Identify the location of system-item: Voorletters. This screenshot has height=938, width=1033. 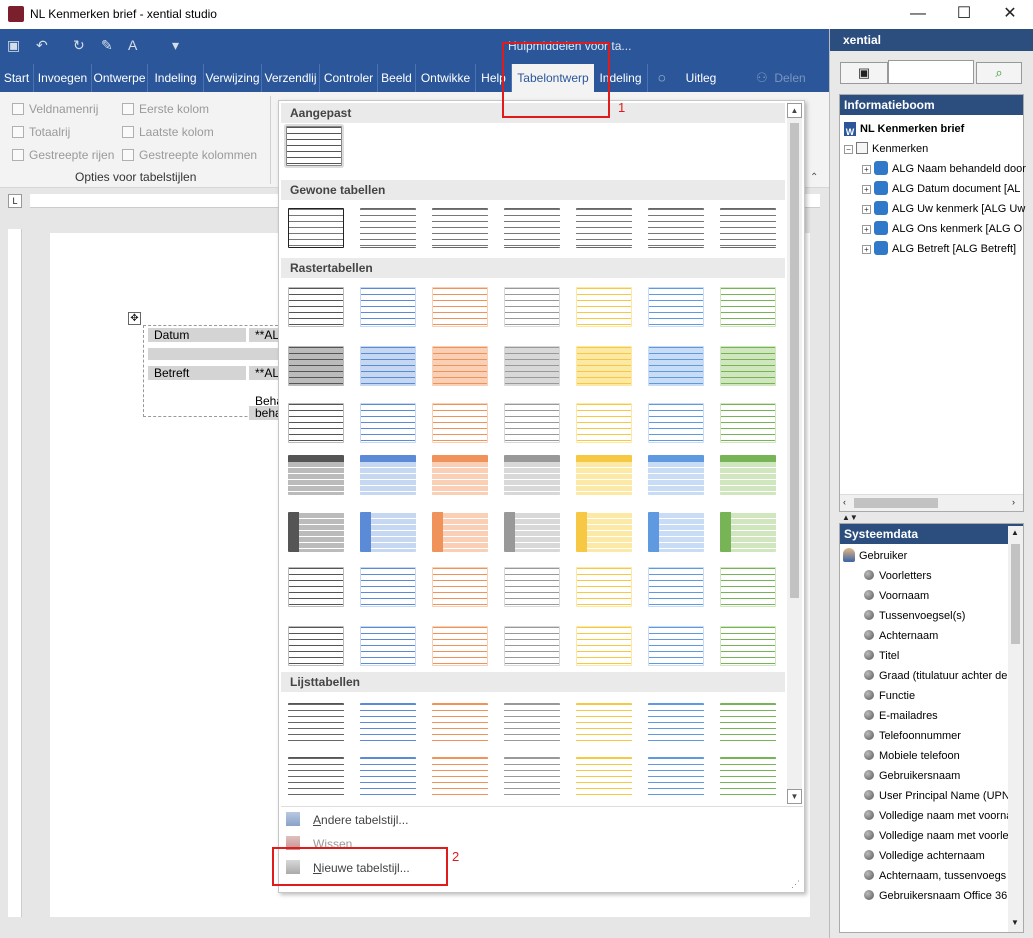
(898, 576).